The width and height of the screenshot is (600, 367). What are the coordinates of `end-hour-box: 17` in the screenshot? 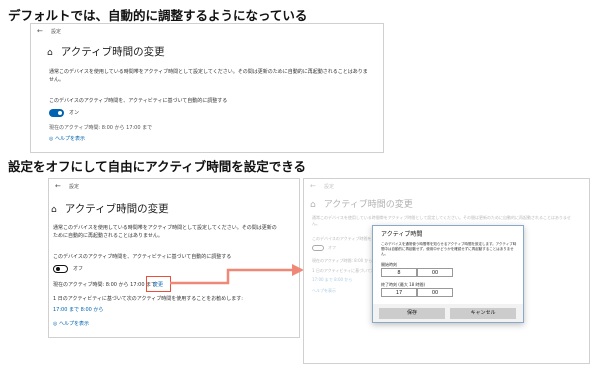 It's located at (399, 292).